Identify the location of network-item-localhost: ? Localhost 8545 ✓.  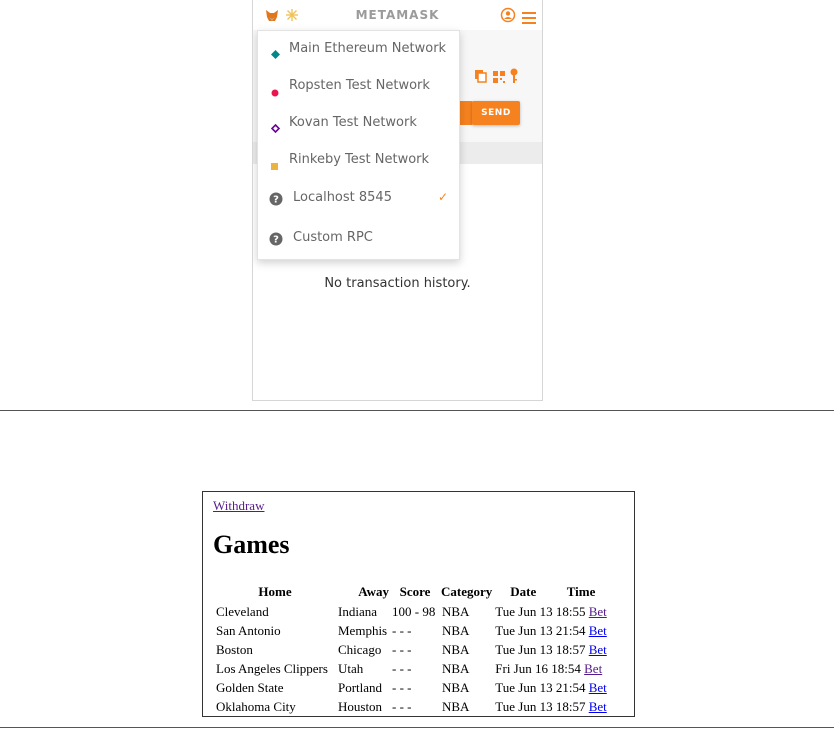
(358, 198).